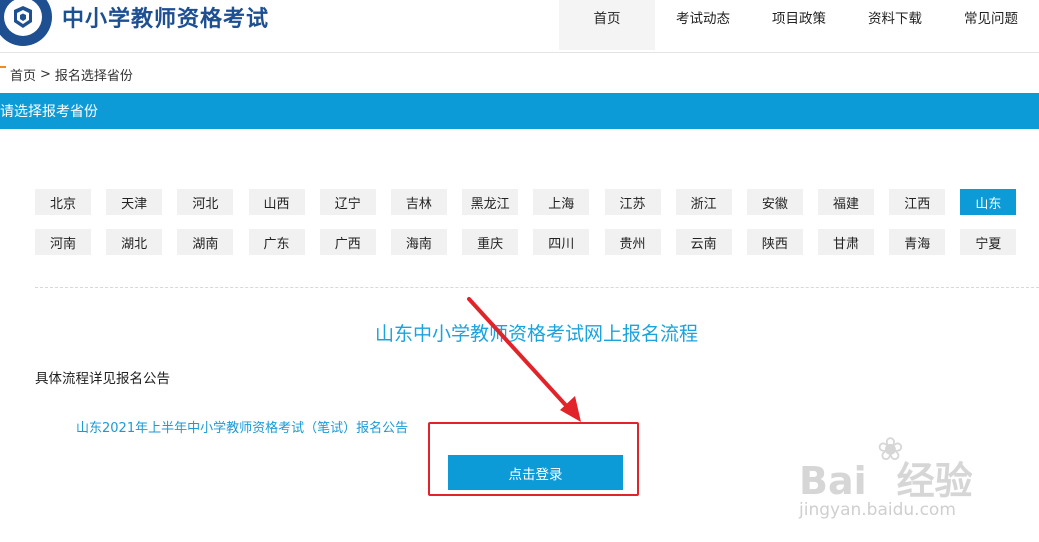 This screenshot has height=542, width=1039. I want to click on province-button: 湖南, so click(205, 242).